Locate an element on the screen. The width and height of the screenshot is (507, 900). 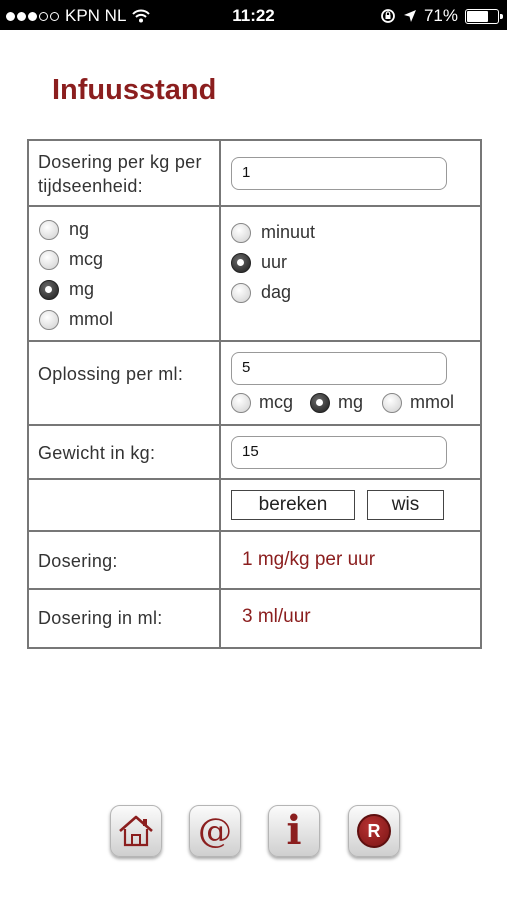
actions-empty-cell is located at coordinates (125, 505).